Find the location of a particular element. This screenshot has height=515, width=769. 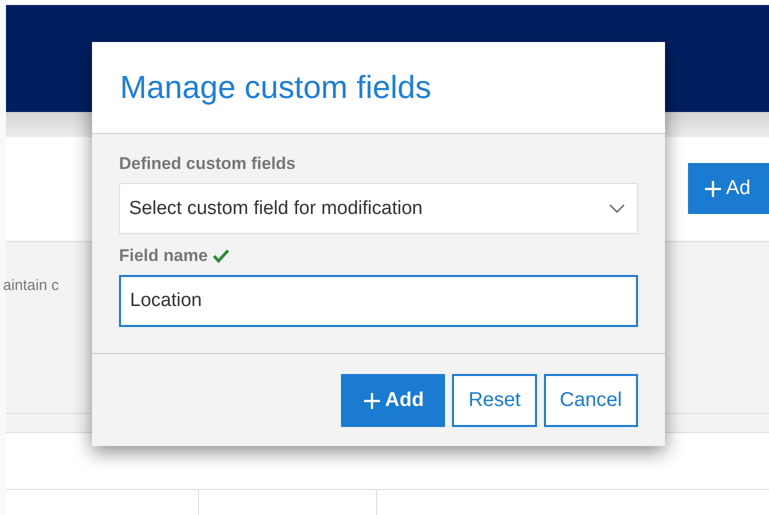

add-button: Ad is located at coordinates (728, 188).